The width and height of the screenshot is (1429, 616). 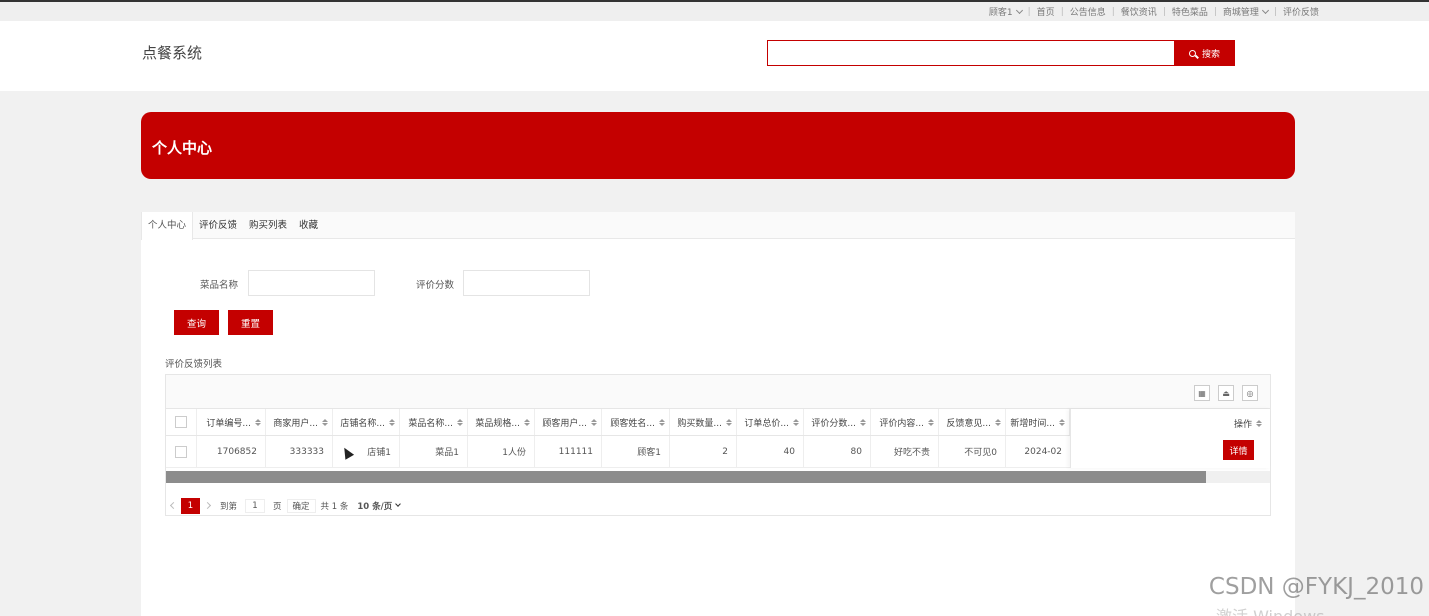 I want to click on goto-confirm-button: 确定, so click(x=301, y=505).